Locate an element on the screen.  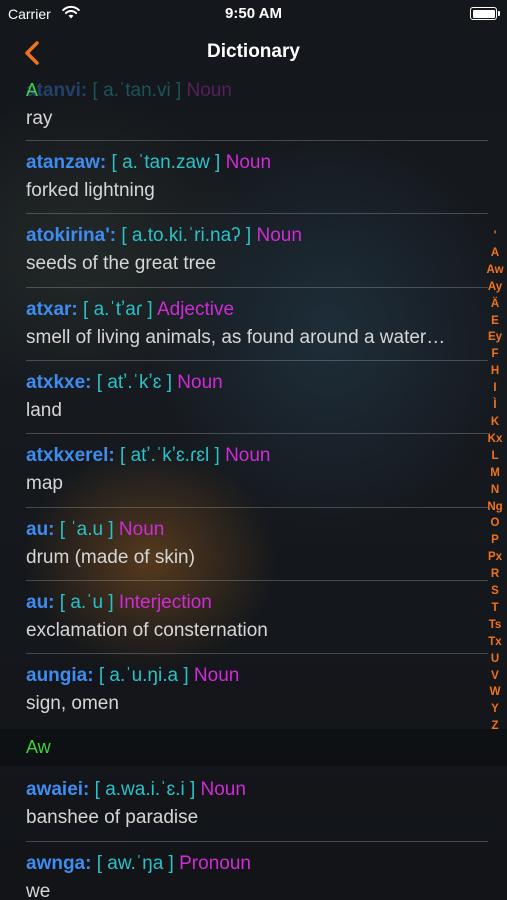
entry-definition: map is located at coordinates (44, 484).